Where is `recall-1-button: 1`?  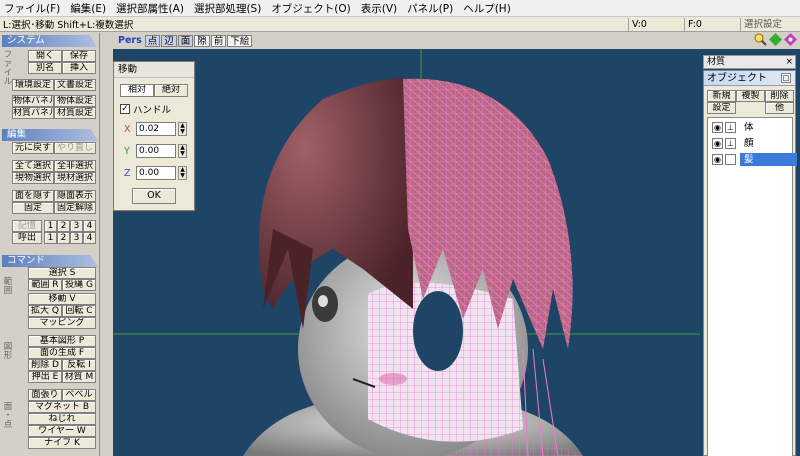
recall-1-button: 1 is located at coordinates (50, 238).